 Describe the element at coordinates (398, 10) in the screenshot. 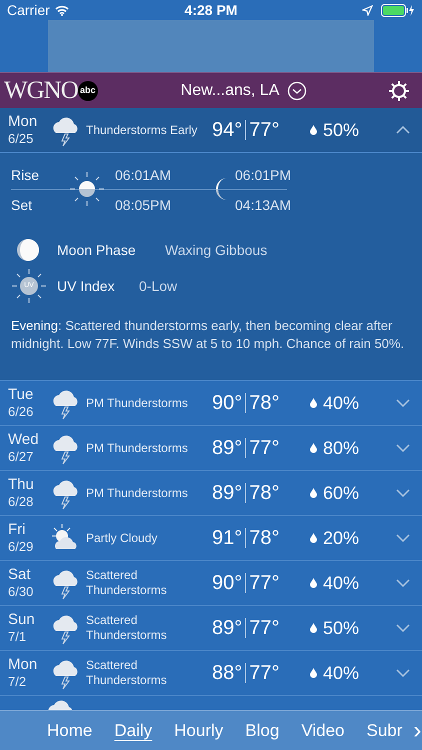

I see `battery-icon` at that location.